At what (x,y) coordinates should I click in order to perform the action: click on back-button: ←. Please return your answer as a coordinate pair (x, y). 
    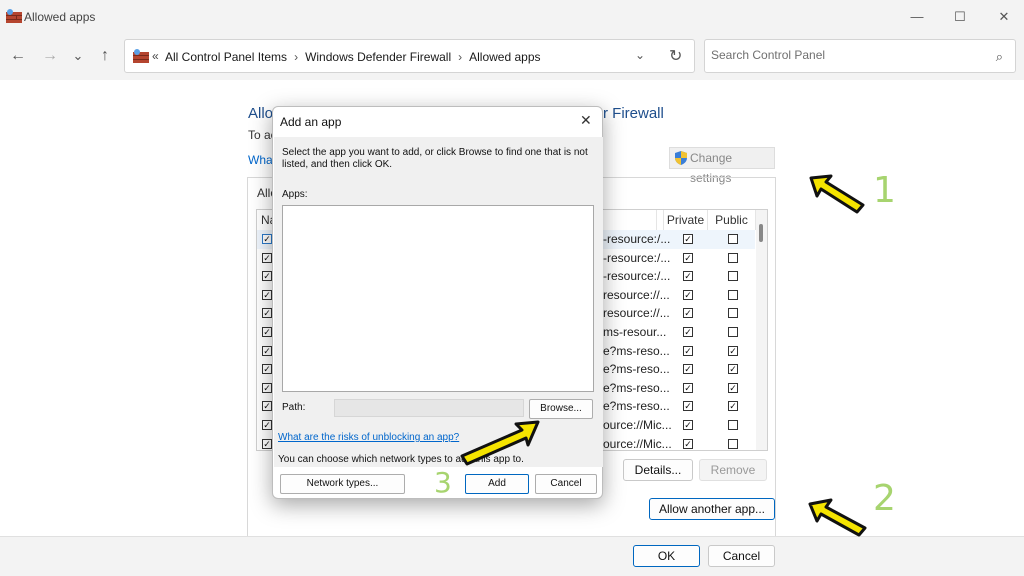
    Looking at the image, I should click on (18, 56).